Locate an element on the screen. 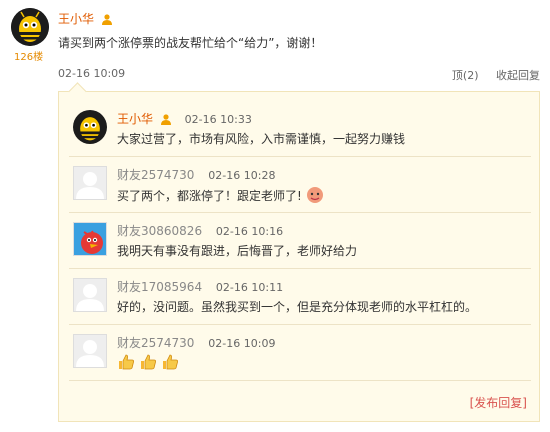 The width and height of the screenshot is (550, 432). publish-reply-button: [发布回复] is located at coordinates (498, 402).